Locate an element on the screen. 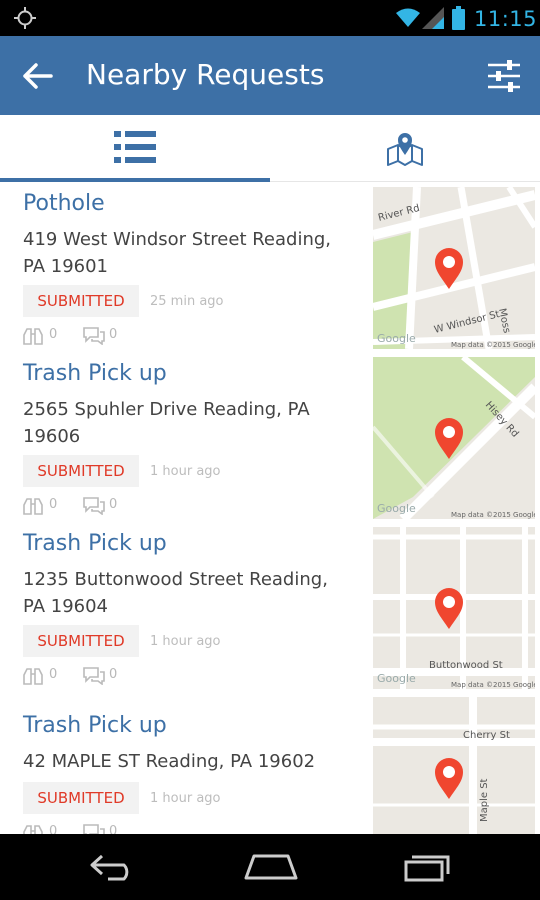  location-crosshair-icon is located at coordinates (25, 18).